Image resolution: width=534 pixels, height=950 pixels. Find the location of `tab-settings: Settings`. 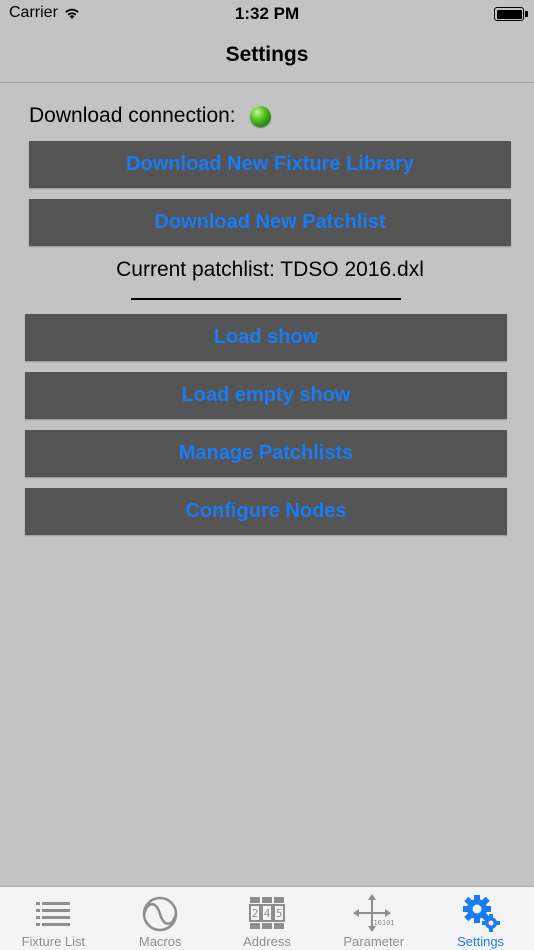

tab-settings: Settings is located at coordinates (480, 918).